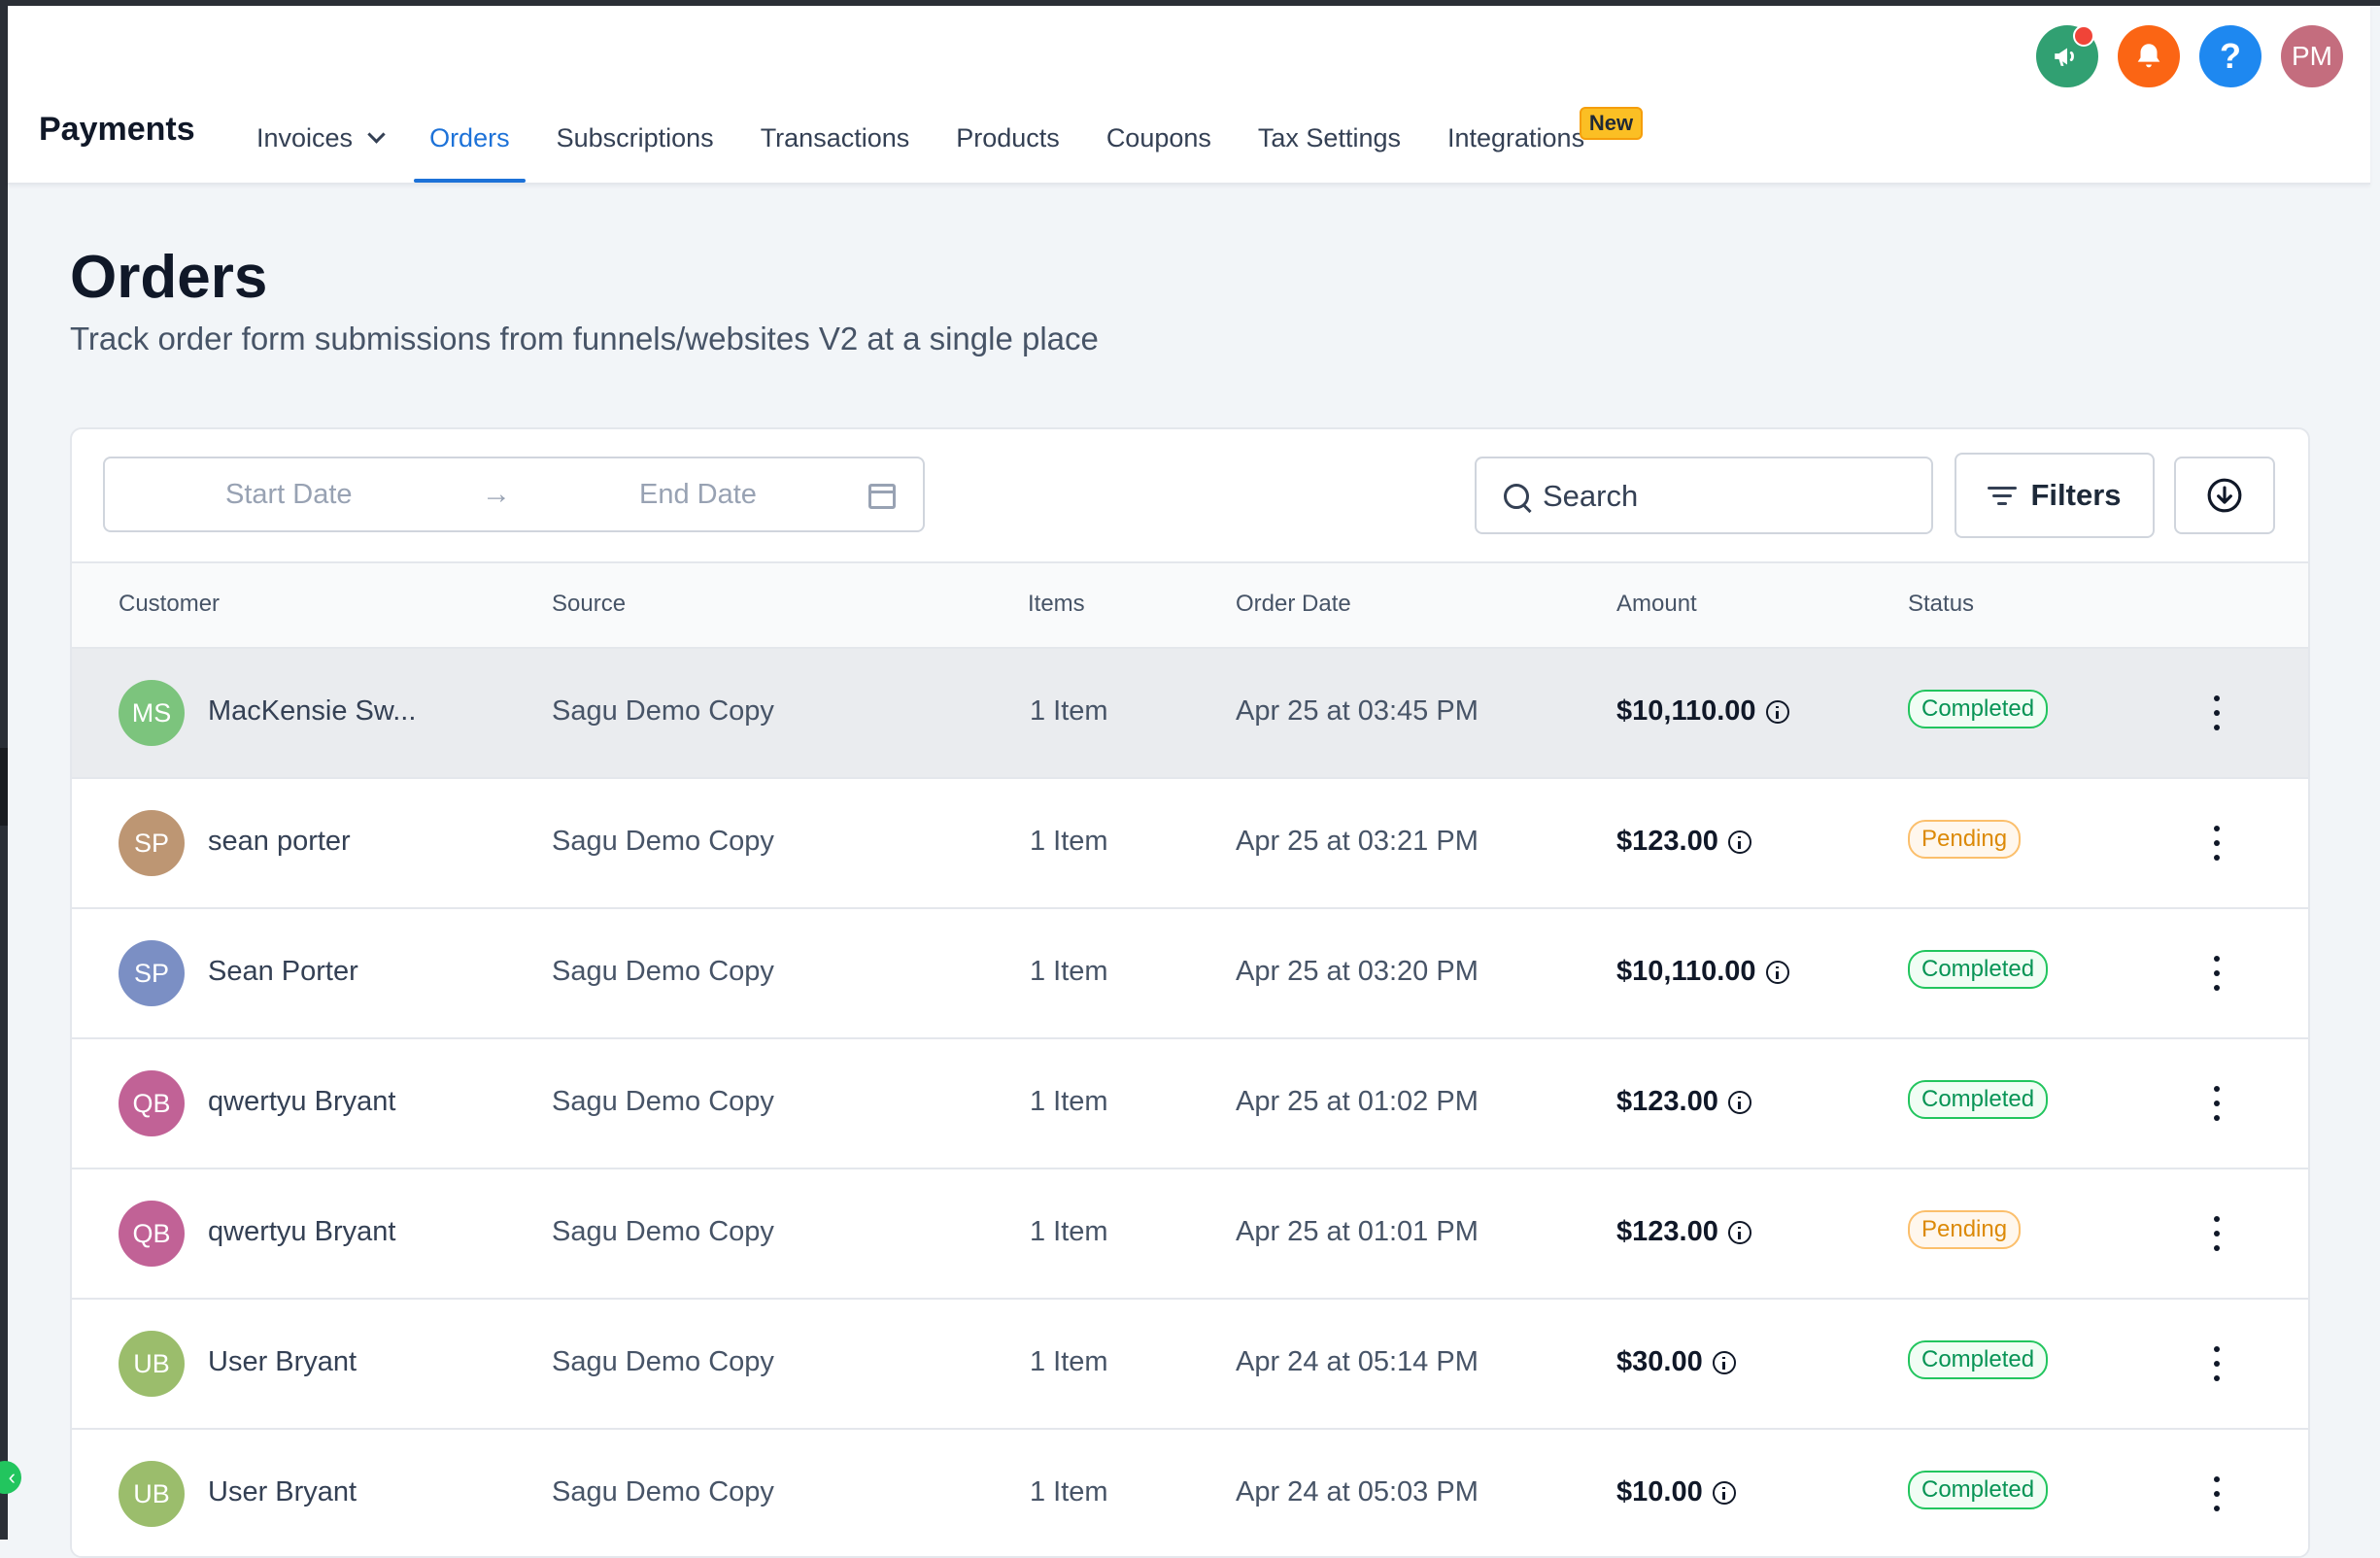 This screenshot has width=2380, height=1558. I want to click on window-frame-left-accent, so click(4, 787).